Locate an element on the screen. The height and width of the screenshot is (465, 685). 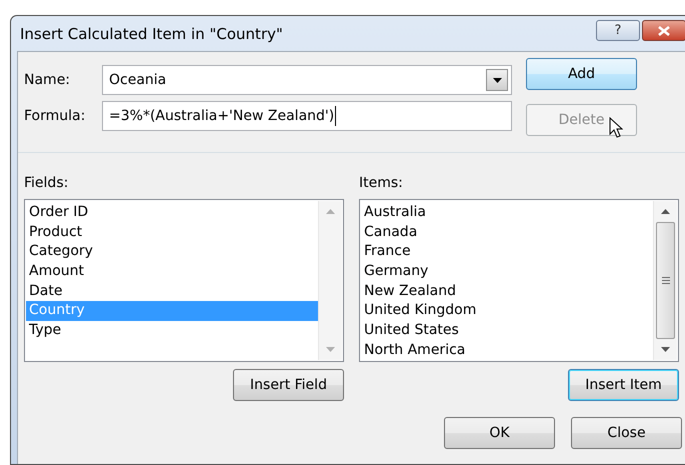
close-icon is located at coordinates (664, 31).